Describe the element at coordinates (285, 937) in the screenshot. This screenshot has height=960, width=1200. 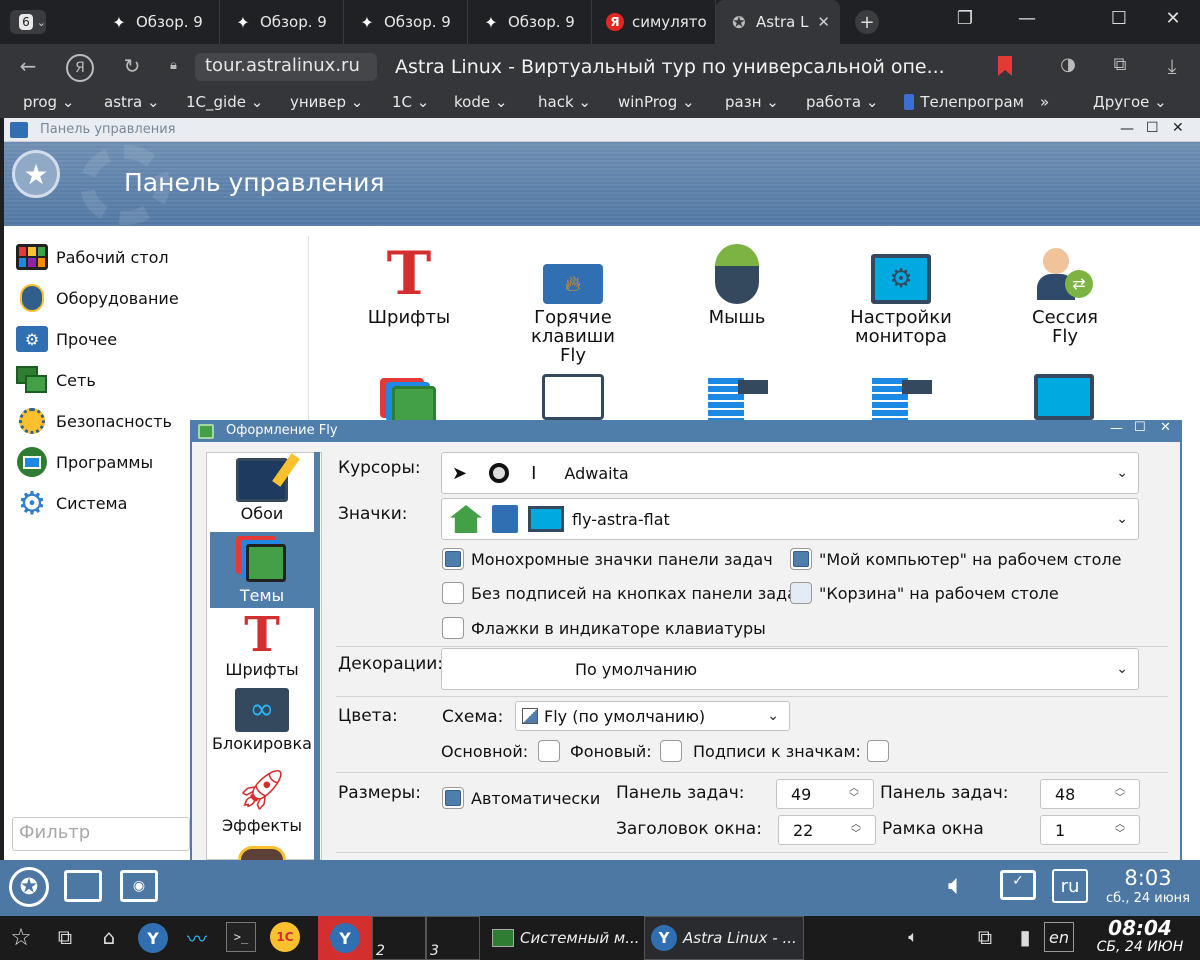
I see `1c-icon: 1С` at that location.